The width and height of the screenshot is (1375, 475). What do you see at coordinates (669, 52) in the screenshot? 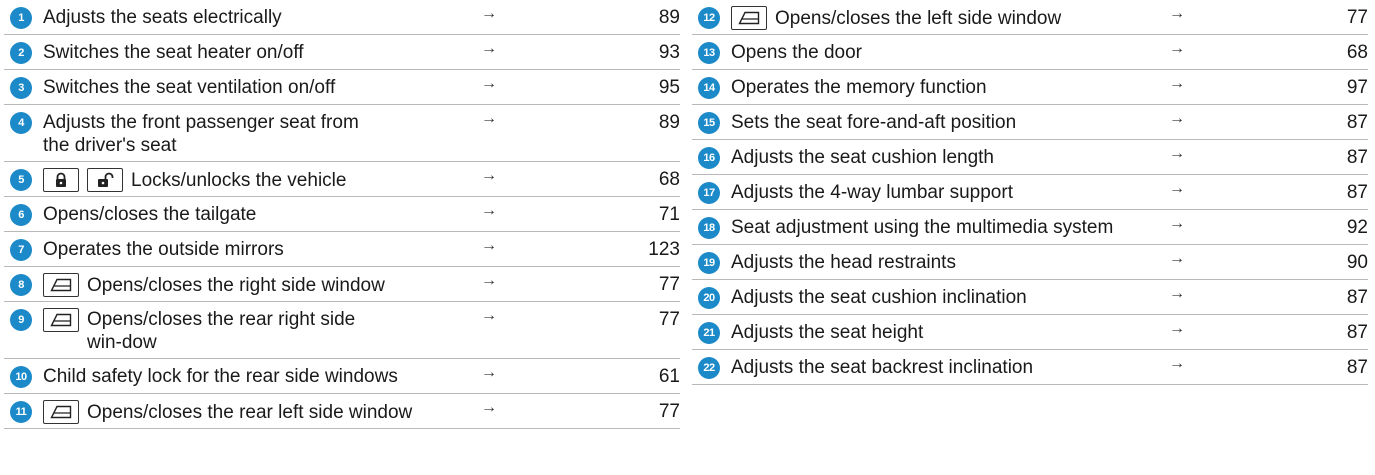
I see `page-reference: 93` at bounding box center [669, 52].